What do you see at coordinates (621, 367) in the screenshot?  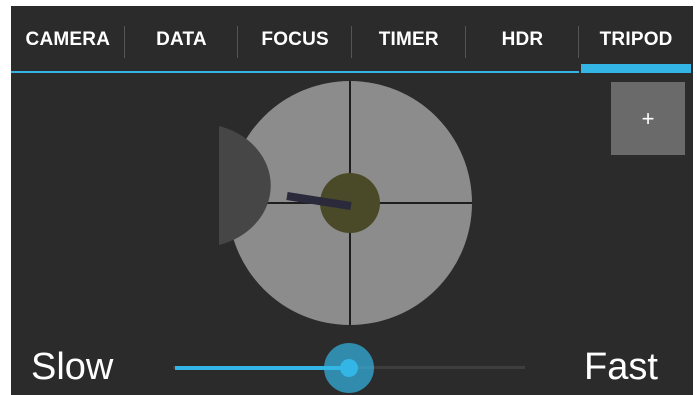 I see `fast-label: Fast` at bounding box center [621, 367].